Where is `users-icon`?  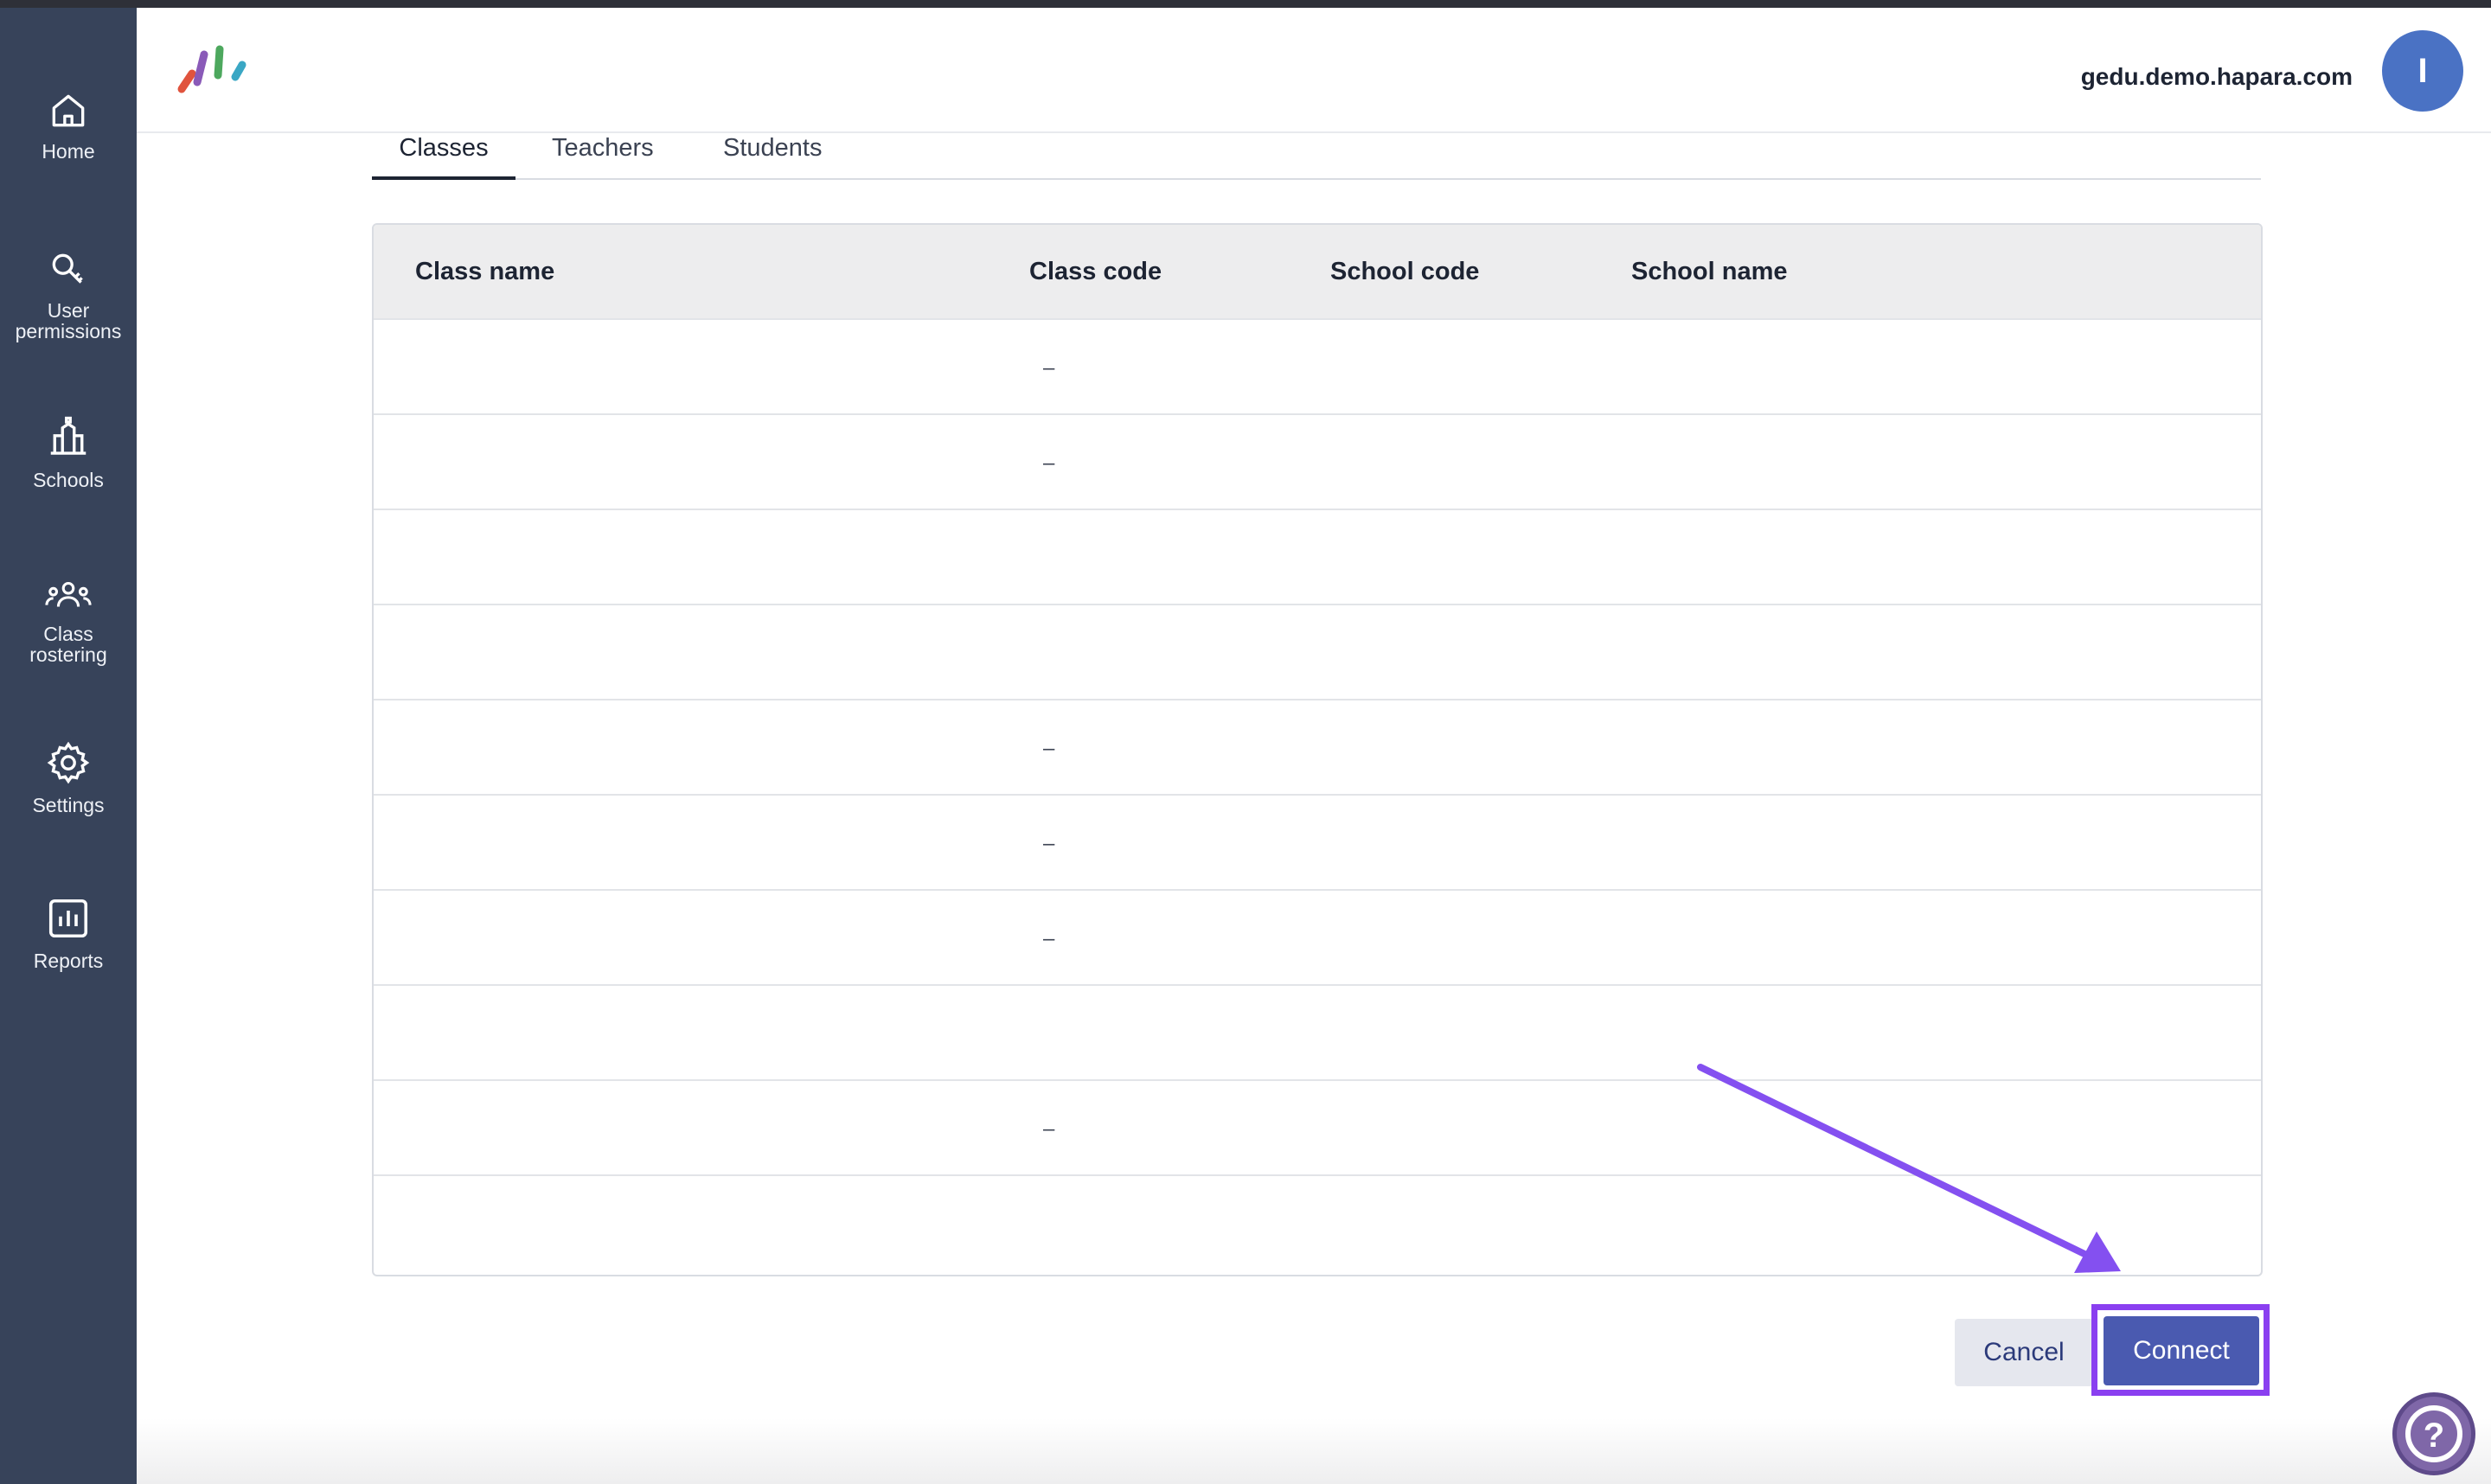
users-icon is located at coordinates (68, 594).